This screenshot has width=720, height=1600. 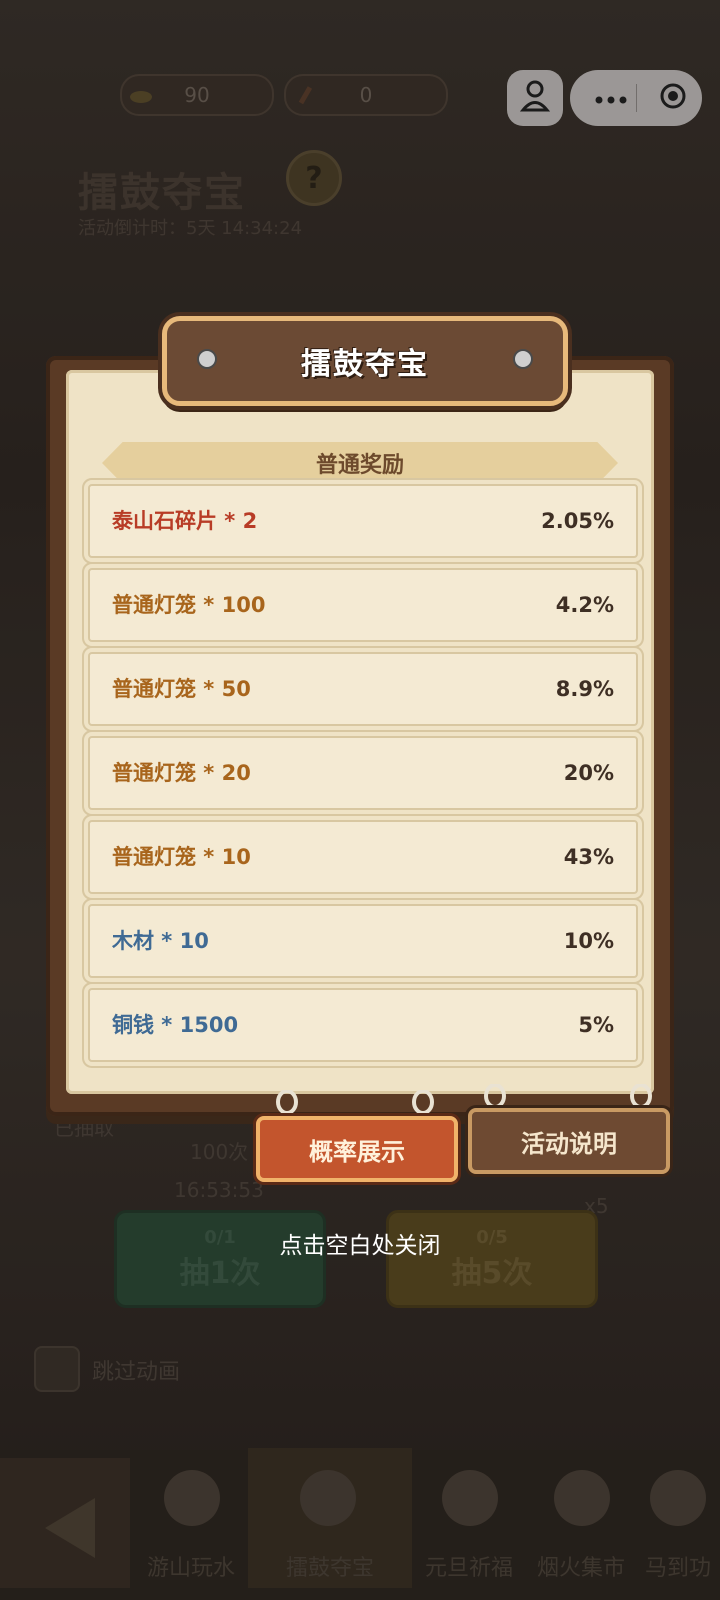 I want to click on activity-info-tab-button: 活动说明, so click(x=569, y=1141).